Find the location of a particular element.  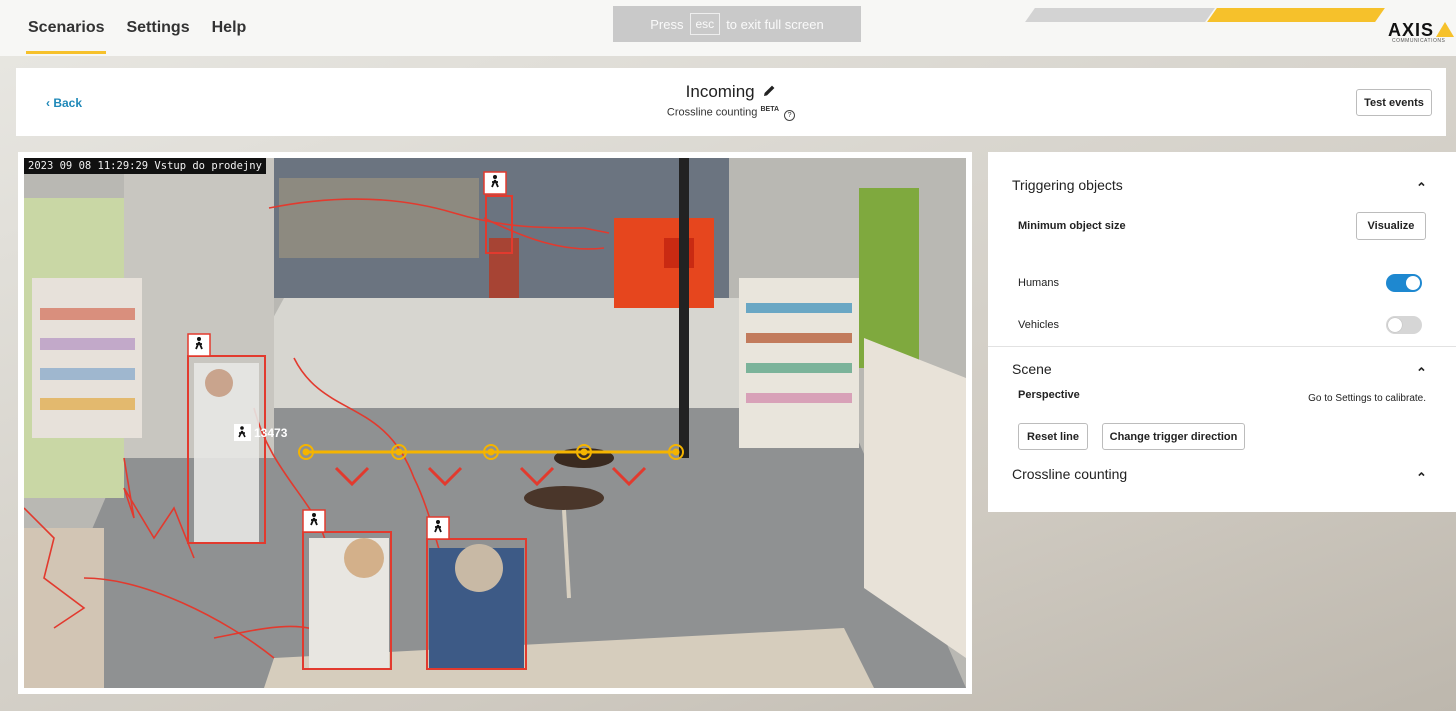

perspective-label: Perspective is located at coordinates (1049, 395).